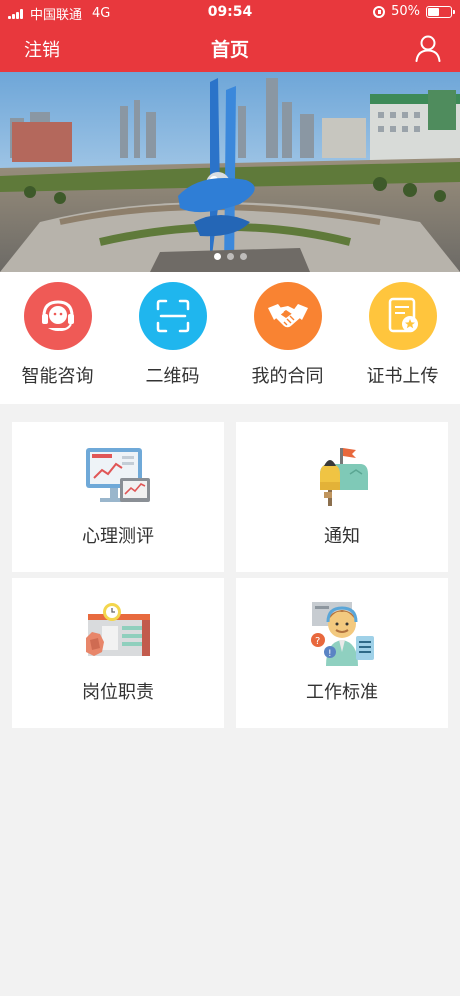 The image size is (460, 996). Describe the element at coordinates (440, 11) in the screenshot. I see `battery-icon` at that location.